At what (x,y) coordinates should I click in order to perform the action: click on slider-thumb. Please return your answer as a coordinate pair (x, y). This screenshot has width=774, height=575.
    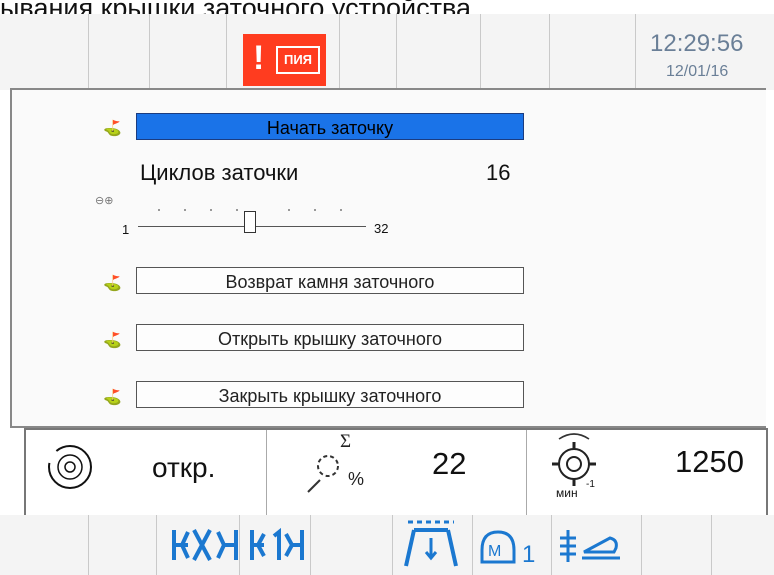
    Looking at the image, I should click on (250, 222).